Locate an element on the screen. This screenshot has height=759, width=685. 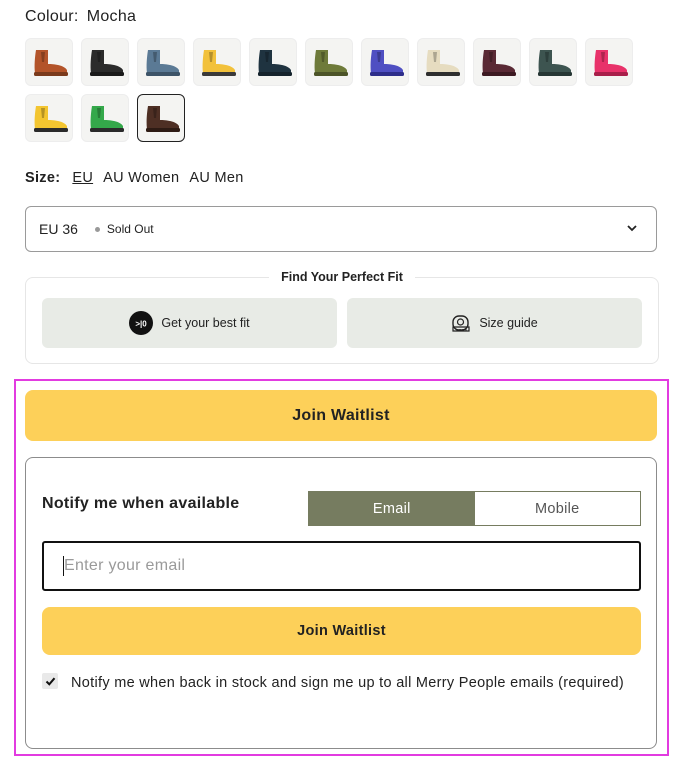
notify-channel-tabs: Email Mobile is located at coordinates (474, 508).